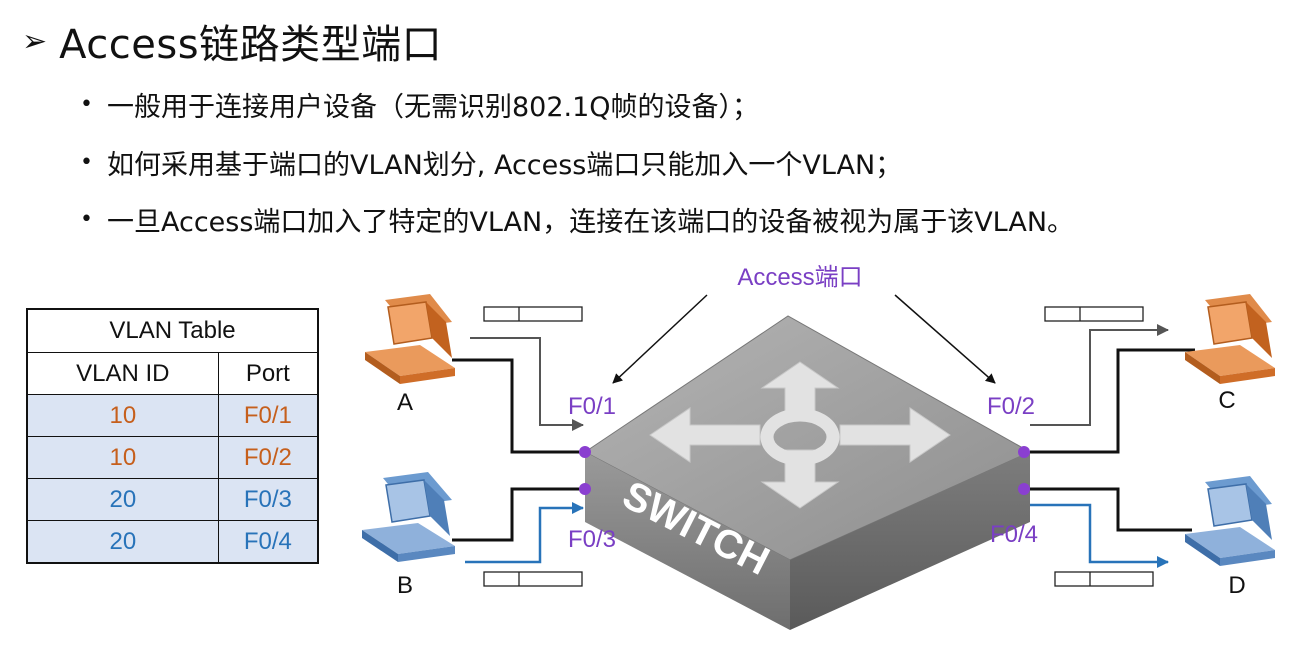 The image size is (1298, 651). What do you see at coordinates (1236, 585) in the screenshot?
I see `host-label-d: D` at bounding box center [1236, 585].